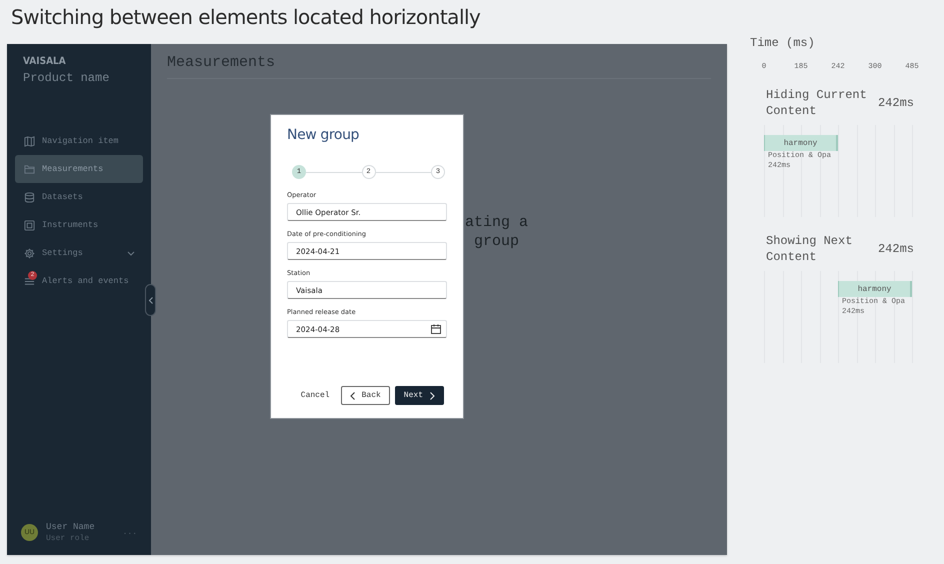  I want to click on chevron-right-icon, so click(432, 396).